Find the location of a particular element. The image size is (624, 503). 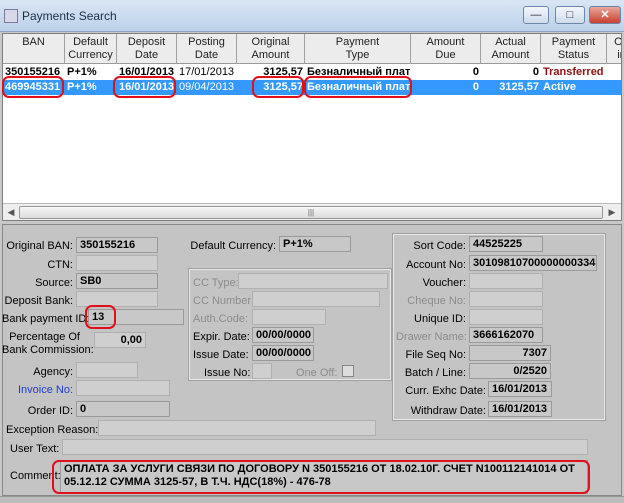

original-ban-label: Original BAN: is located at coordinates (39, 246).